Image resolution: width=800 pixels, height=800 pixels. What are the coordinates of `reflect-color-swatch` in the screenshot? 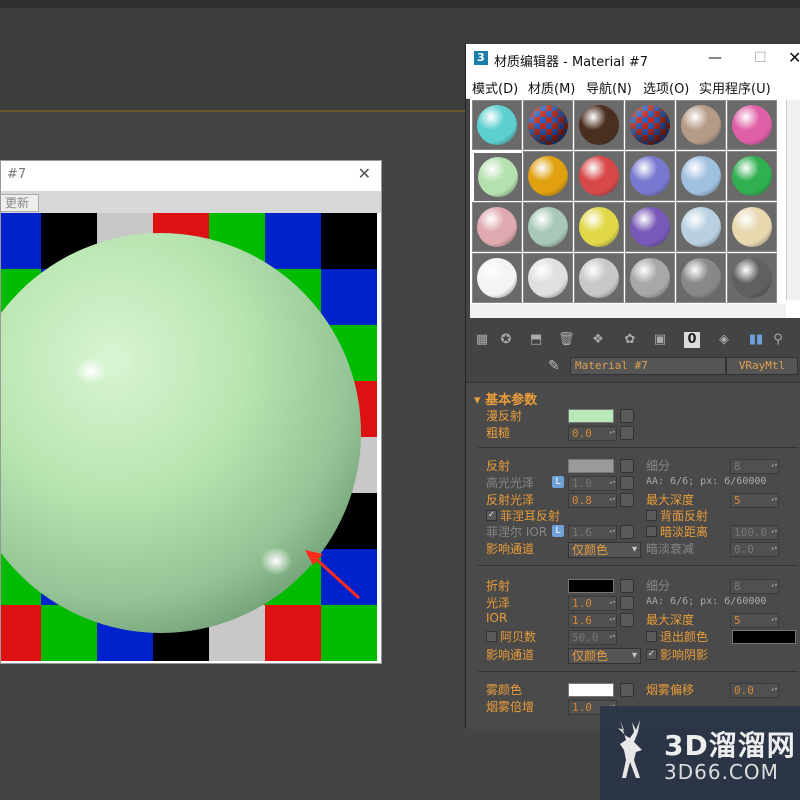 It's located at (591, 466).